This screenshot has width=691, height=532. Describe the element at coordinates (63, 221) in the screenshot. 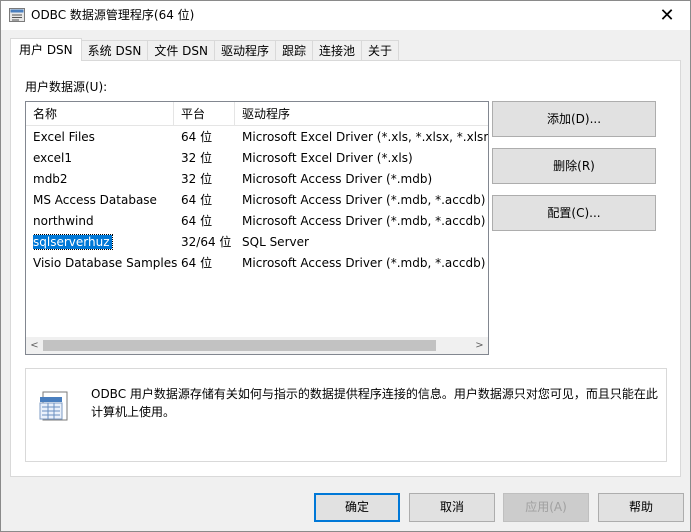

I see `row-name: northwind` at that location.